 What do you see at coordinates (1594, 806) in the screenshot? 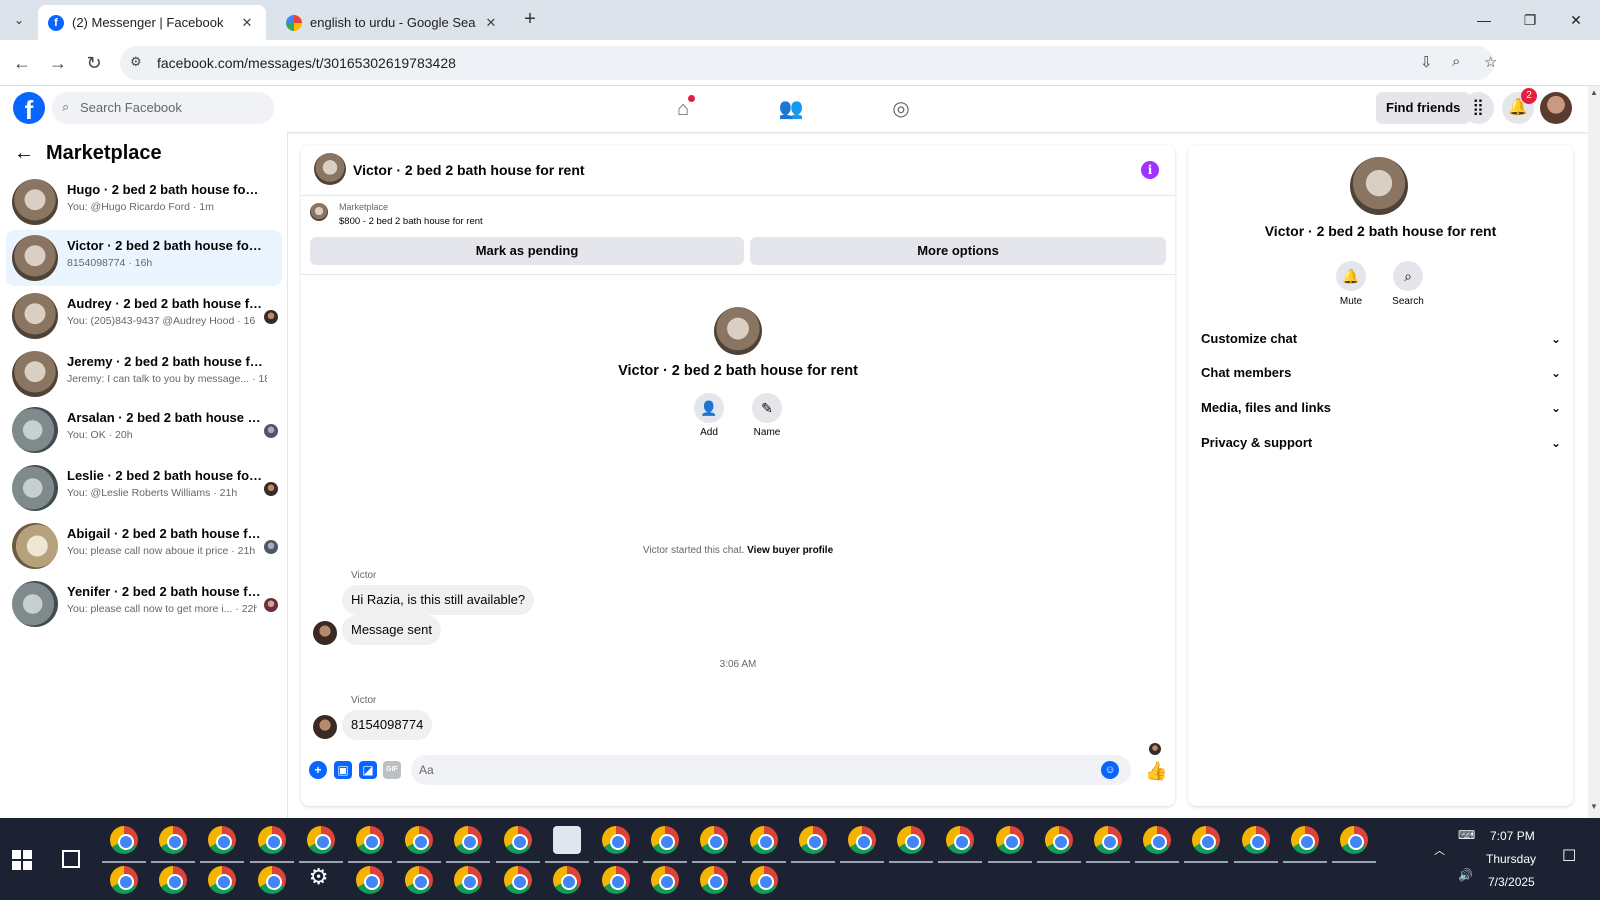
I see `scroll-down-icon: ▼` at bounding box center [1594, 806].